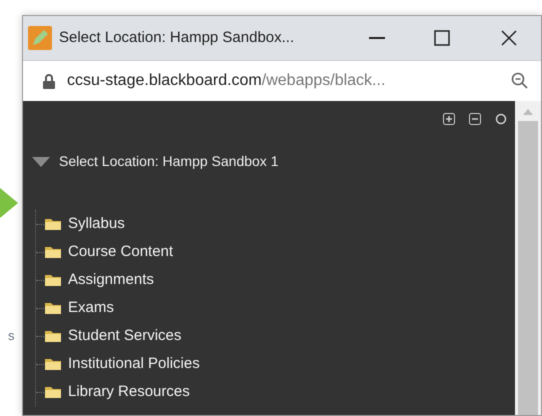  What do you see at coordinates (49, 81) in the screenshot?
I see `lock-icon` at bounding box center [49, 81].